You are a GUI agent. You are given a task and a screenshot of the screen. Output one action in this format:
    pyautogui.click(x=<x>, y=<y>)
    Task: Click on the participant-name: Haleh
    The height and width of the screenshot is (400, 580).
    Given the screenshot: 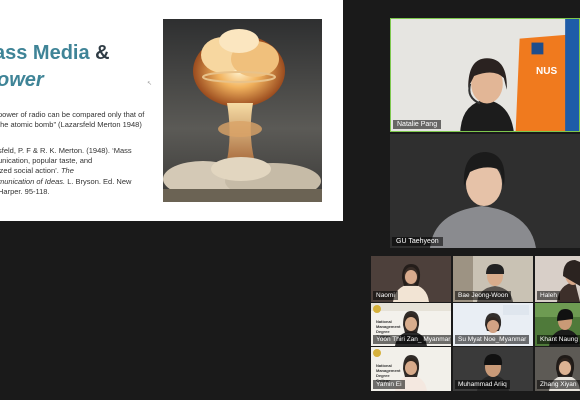 What is the action you would take?
    pyautogui.click(x=548, y=295)
    